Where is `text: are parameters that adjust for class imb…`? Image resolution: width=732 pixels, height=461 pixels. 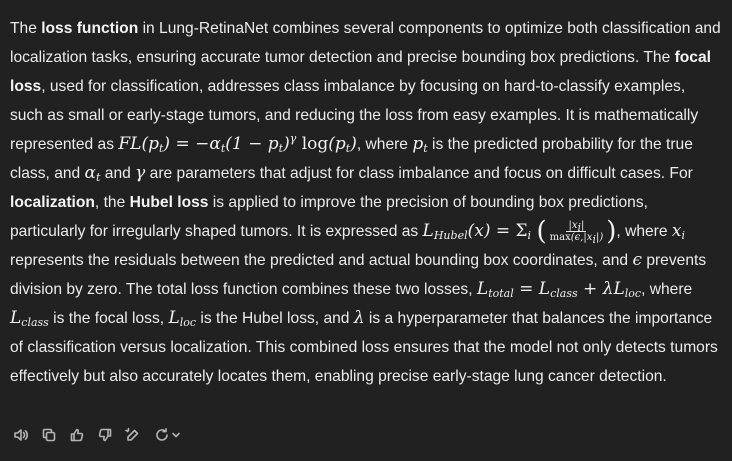 text: are parameters that adjust for class imb… is located at coordinates (419, 173).